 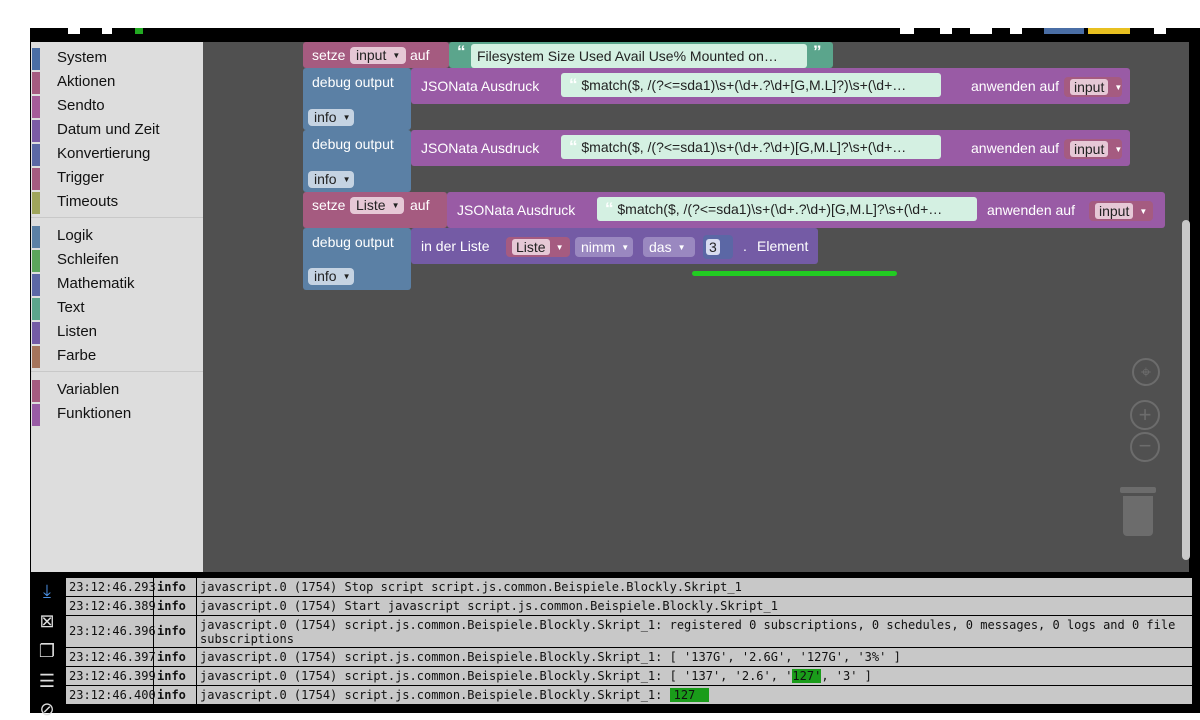 What do you see at coordinates (88, 389) in the screenshot?
I see `category-label: Variablen` at bounding box center [88, 389].